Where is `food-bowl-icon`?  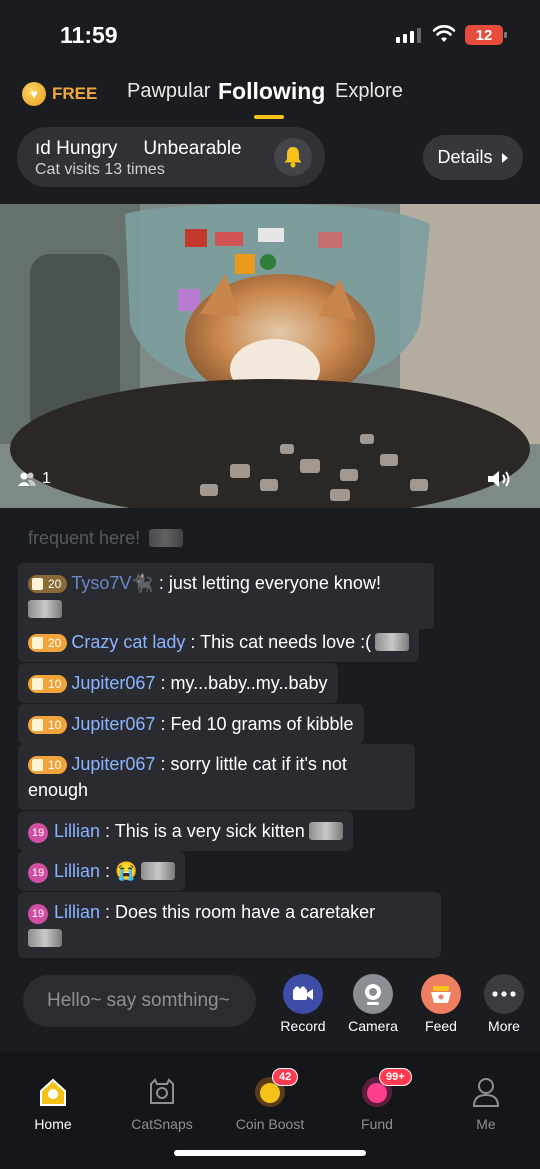
food-bowl-icon is located at coordinates (441, 994).